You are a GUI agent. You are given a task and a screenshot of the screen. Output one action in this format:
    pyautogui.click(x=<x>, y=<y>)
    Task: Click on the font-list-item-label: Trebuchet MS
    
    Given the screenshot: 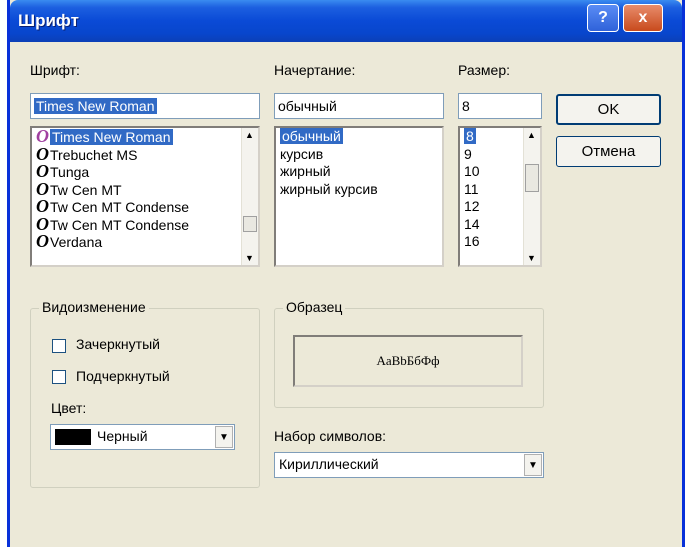 What is the action you would take?
    pyautogui.click(x=94, y=154)
    